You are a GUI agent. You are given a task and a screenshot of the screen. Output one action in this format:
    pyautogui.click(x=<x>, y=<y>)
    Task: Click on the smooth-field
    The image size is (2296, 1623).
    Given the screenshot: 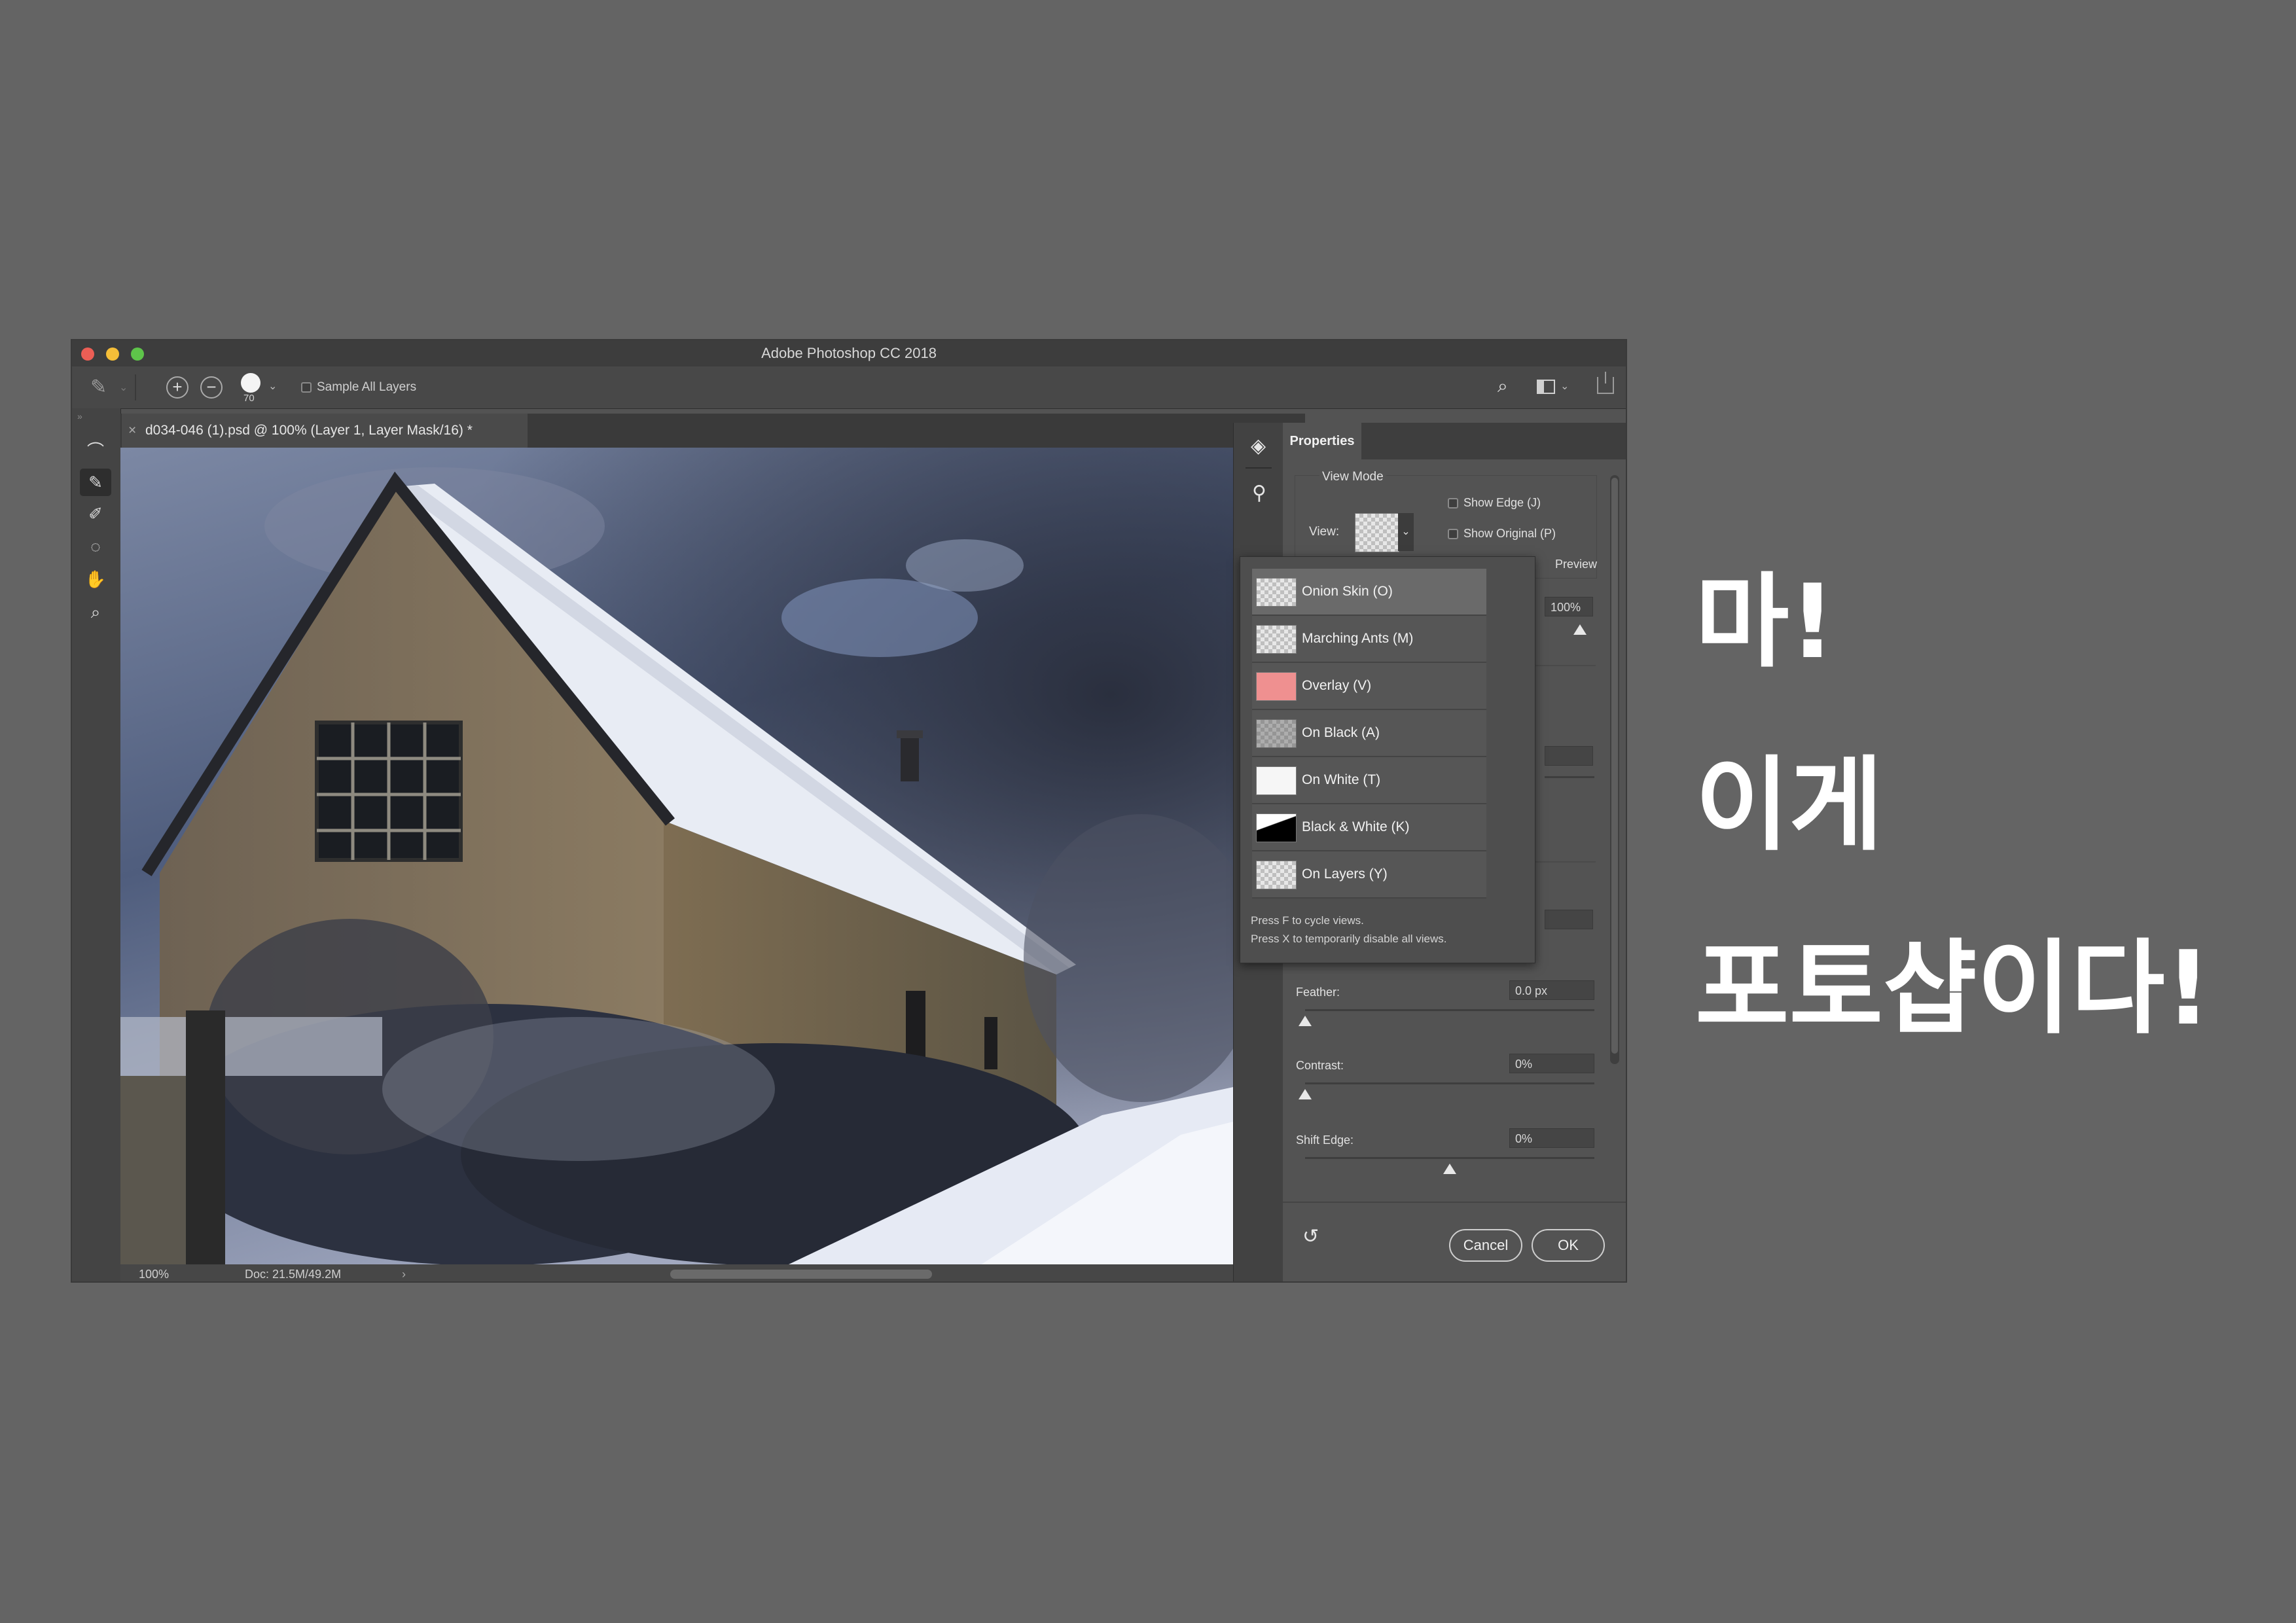 What is the action you would take?
    pyautogui.click(x=1569, y=920)
    